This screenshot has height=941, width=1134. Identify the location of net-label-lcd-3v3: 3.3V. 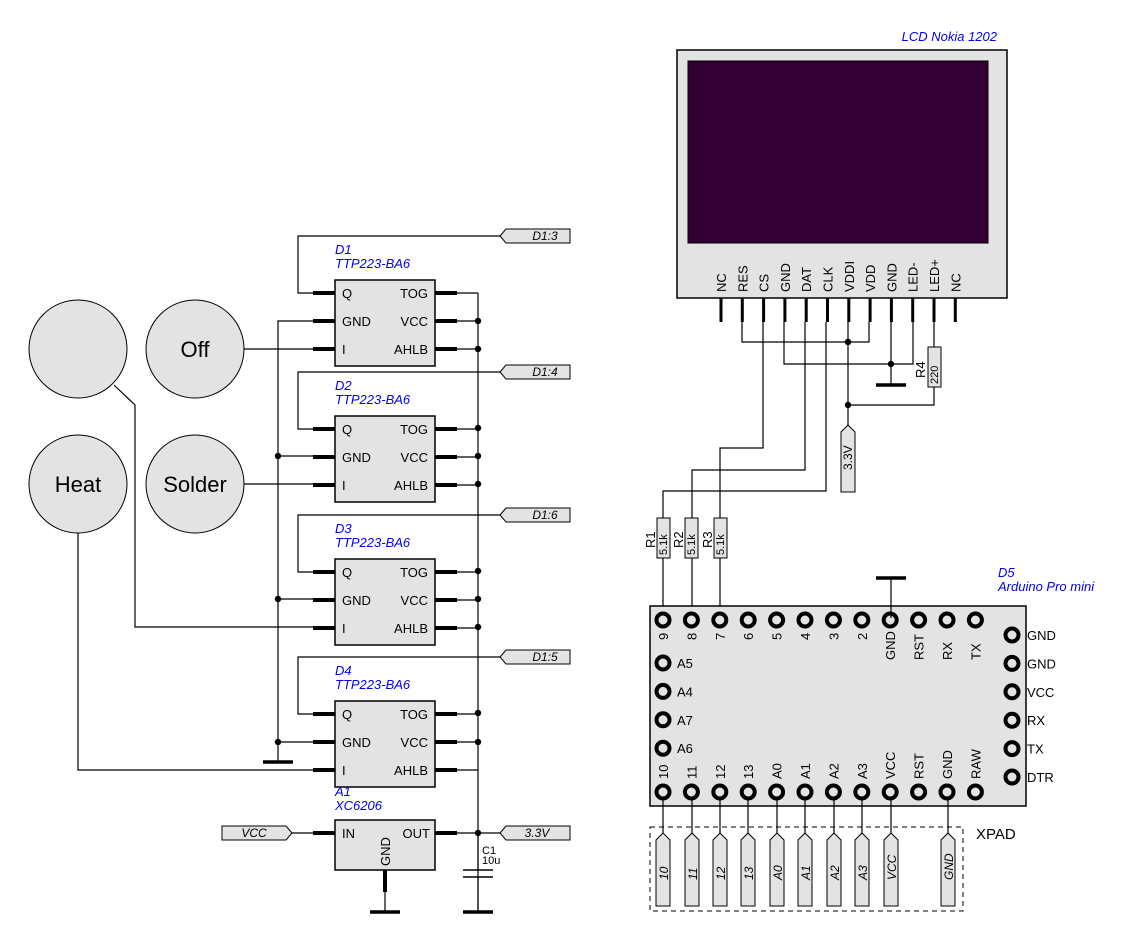
(848, 458).